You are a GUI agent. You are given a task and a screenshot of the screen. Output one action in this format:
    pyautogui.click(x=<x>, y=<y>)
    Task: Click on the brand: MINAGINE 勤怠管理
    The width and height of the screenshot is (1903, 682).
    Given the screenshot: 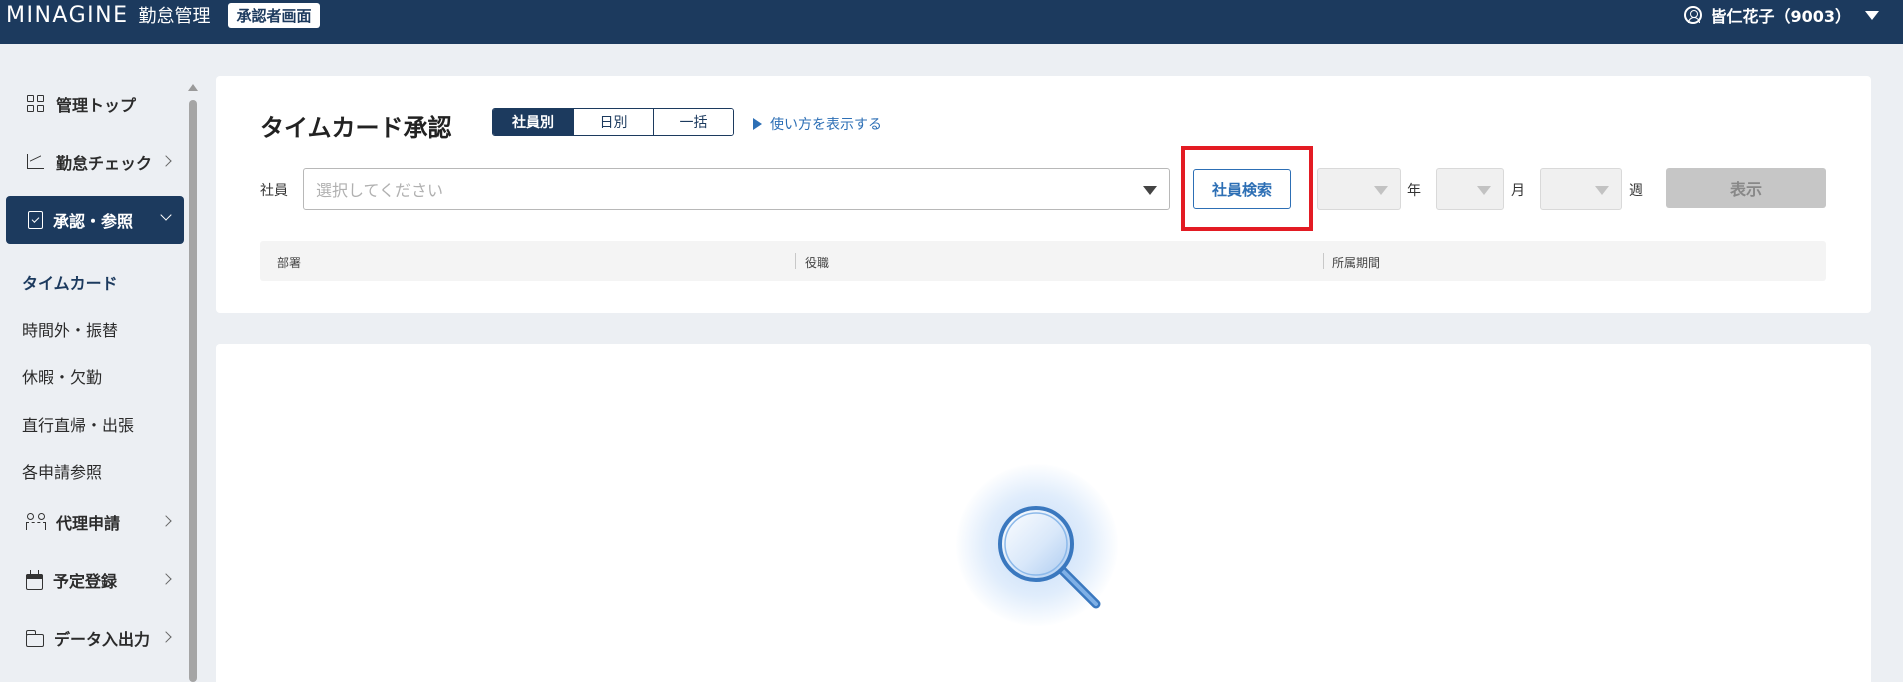 What is the action you would take?
    pyautogui.click(x=108, y=15)
    